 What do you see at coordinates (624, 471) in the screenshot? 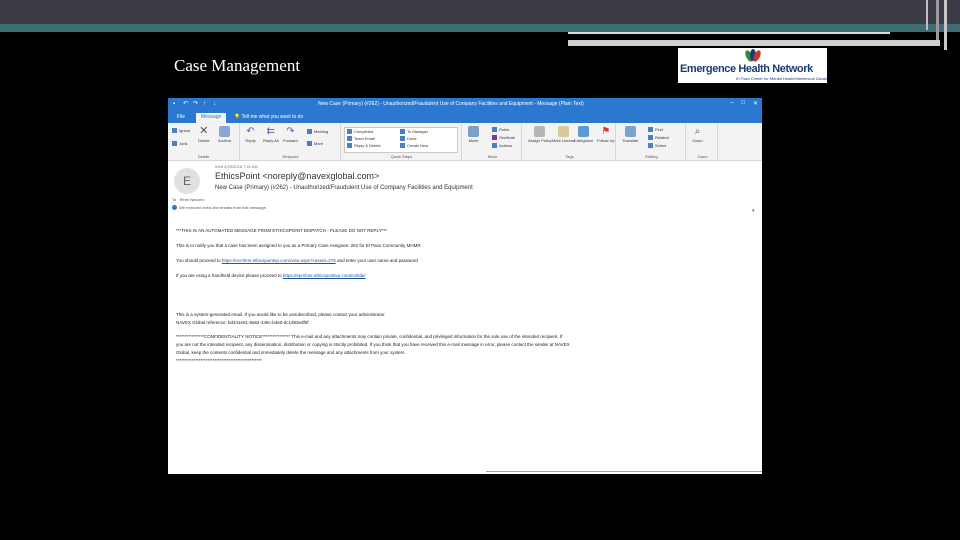
I see `divider` at bounding box center [624, 471].